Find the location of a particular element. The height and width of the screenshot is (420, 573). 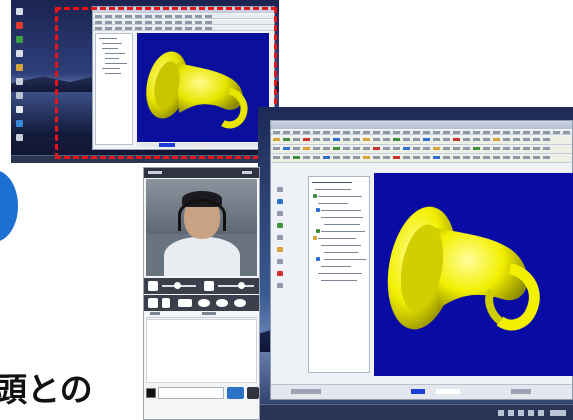

caption-text: 頭との is located at coordinates (46, 389).